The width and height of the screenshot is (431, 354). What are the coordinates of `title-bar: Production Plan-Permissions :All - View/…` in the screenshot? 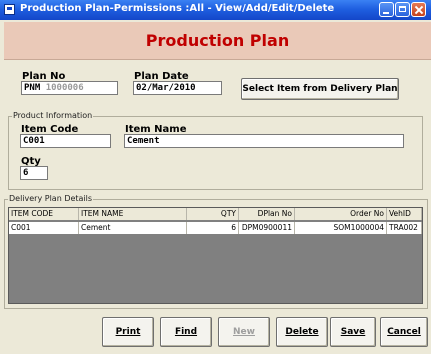 It's located at (215, 10).